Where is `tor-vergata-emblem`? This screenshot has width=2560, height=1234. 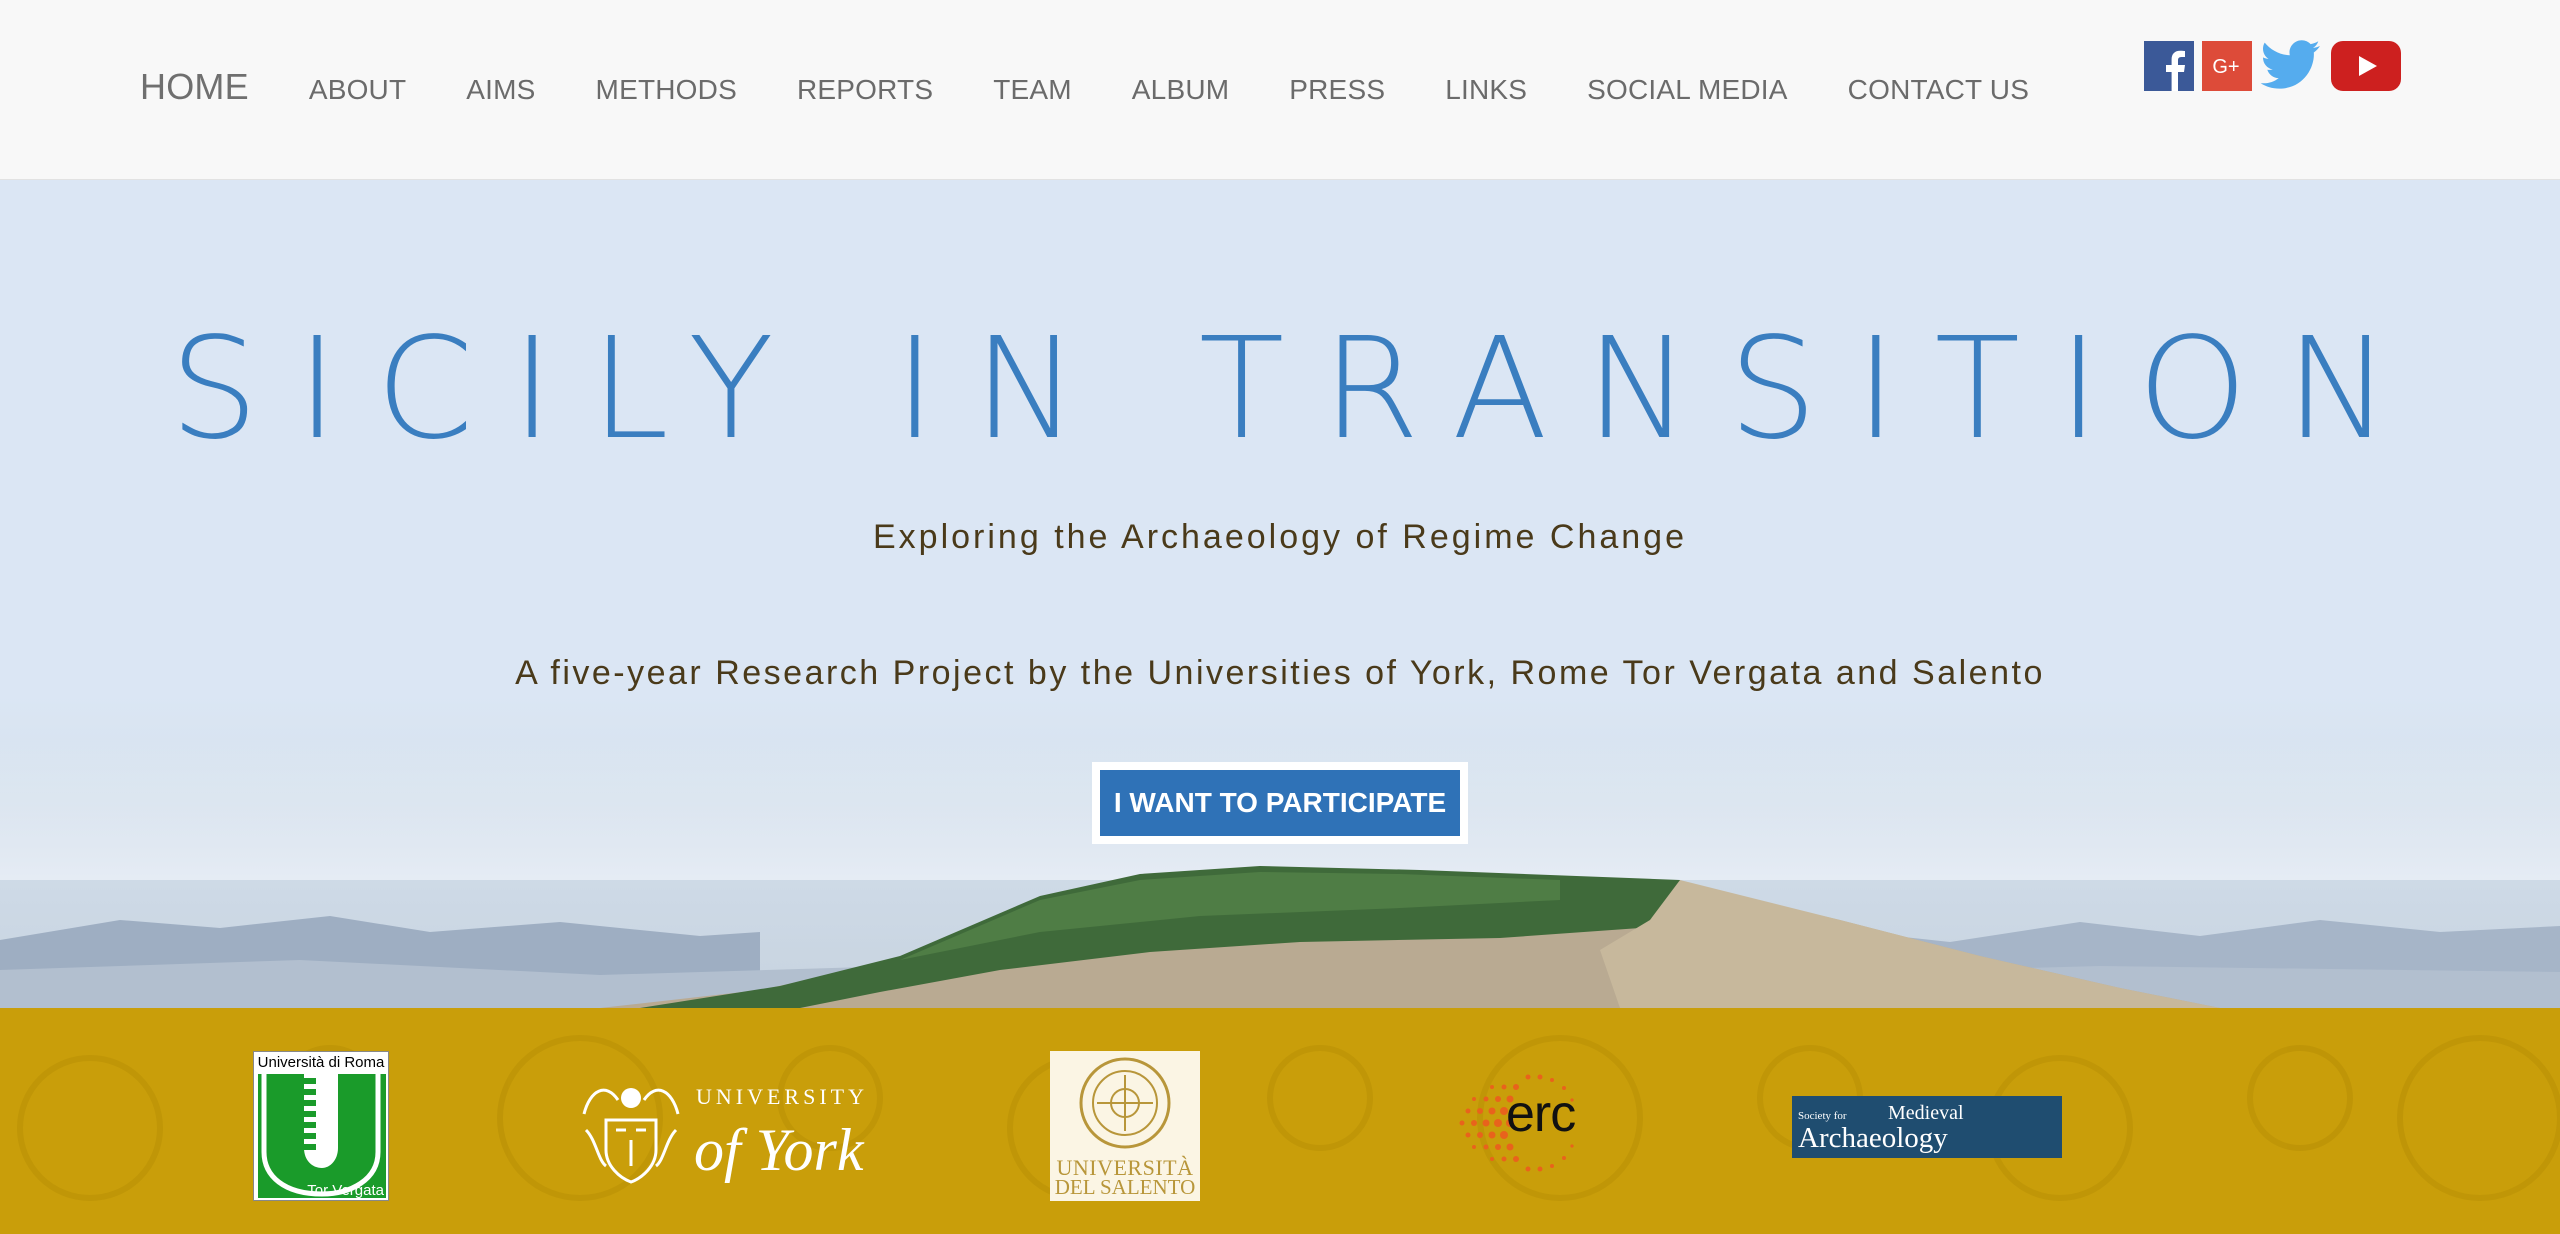 tor-vergata-emblem is located at coordinates (322, 1136).